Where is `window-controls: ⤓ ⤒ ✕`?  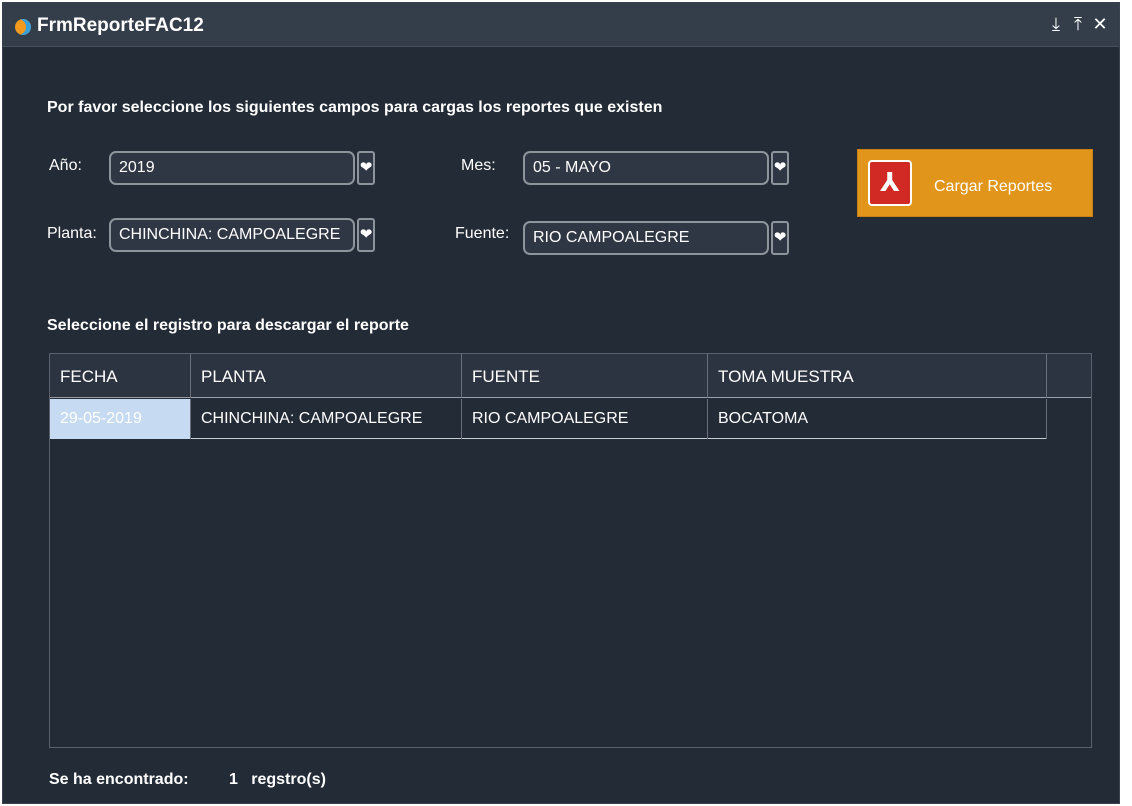
window-controls: ⤓ ⤒ ✕ is located at coordinates (1078, 24).